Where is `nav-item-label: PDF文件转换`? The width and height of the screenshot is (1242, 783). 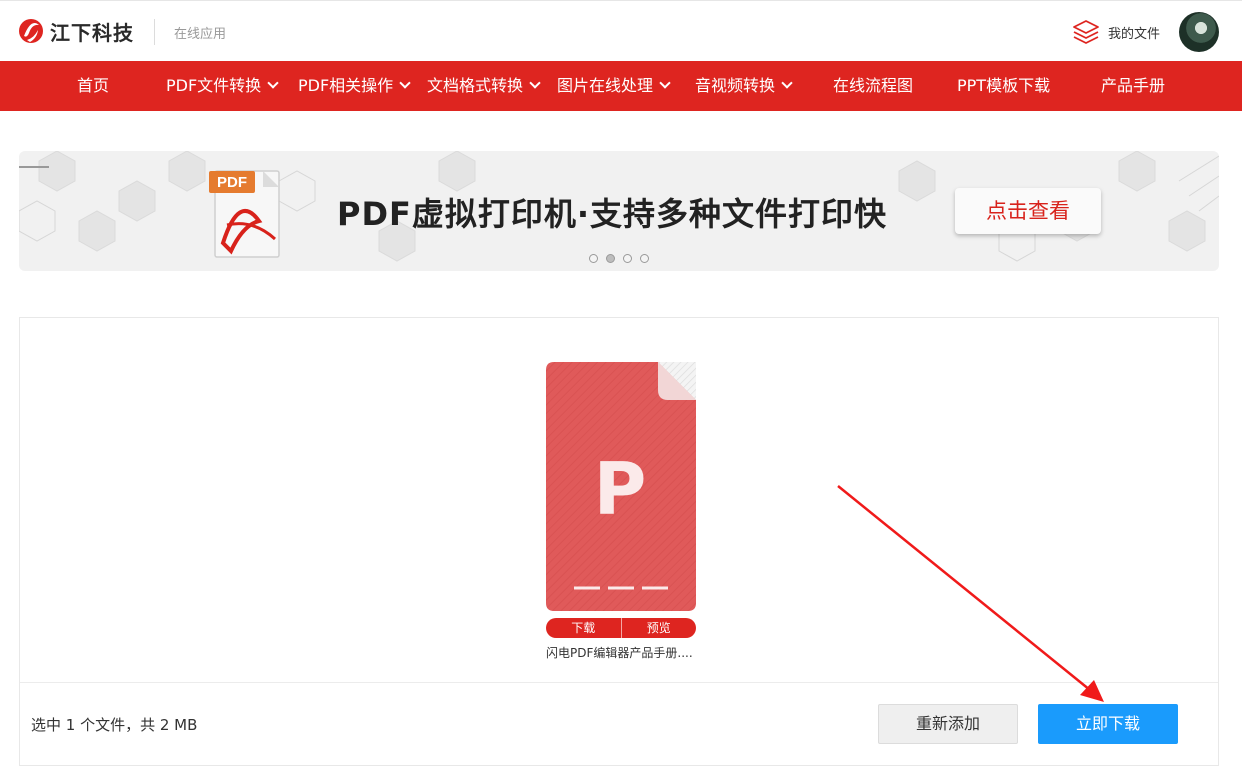
nav-item-label: PDF文件转换 is located at coordinates (214, 85).